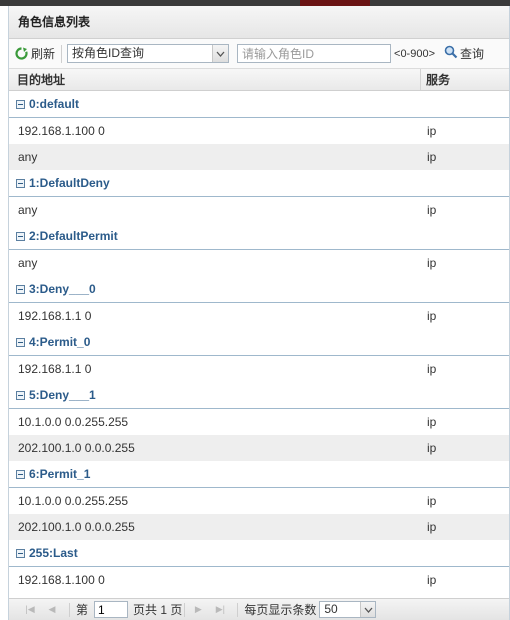 Image resolution: width=510 pixels, height=620 pixels. What do you see at coordinates (259, 236) in the screenshot?
I see `group-row: 2:DefaultPermit` at bounding box center [259, 236].